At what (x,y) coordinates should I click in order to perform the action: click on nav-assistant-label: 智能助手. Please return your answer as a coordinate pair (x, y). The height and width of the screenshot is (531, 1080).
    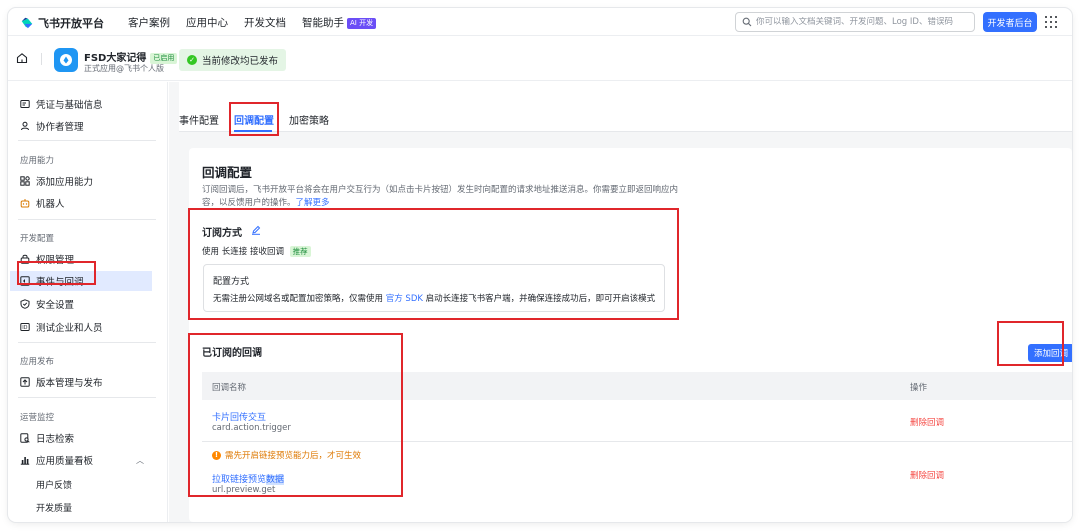
    Looking at the image, I should click on (323, 23).